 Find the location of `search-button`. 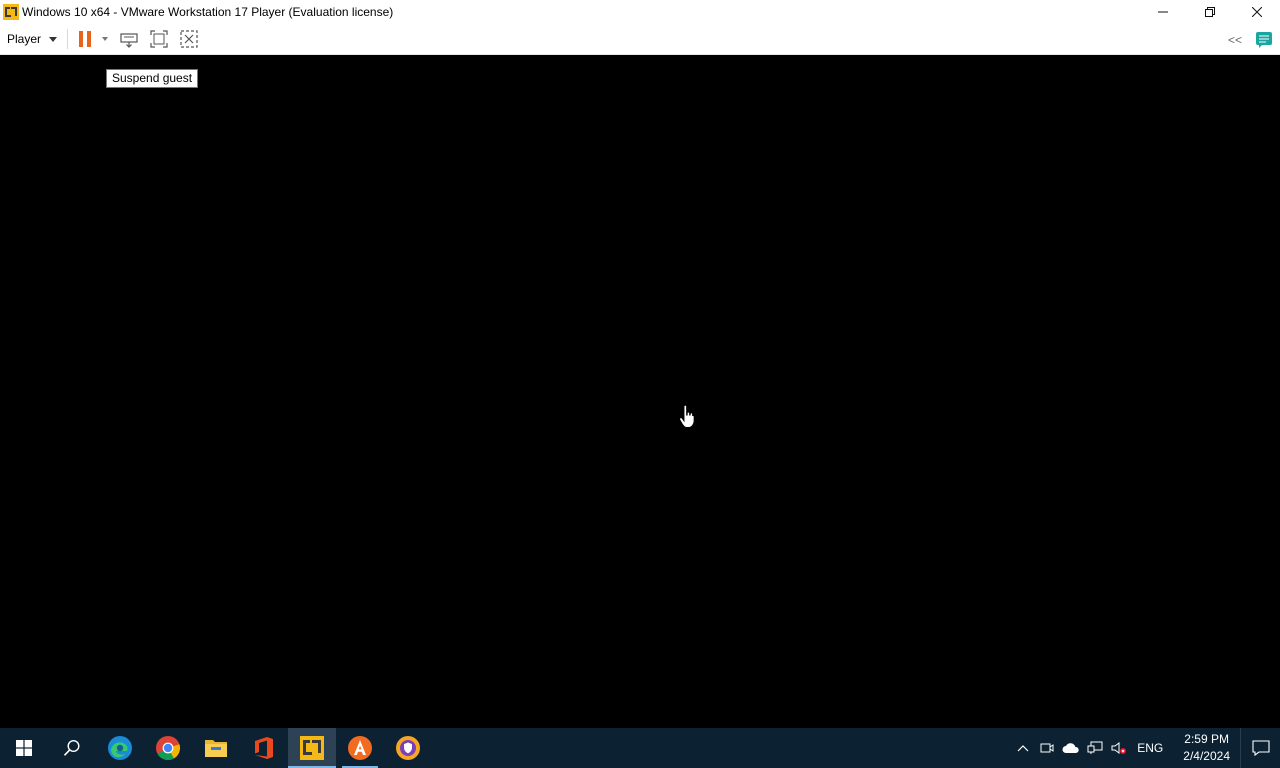

search-button is located at coordinates (72, 748).